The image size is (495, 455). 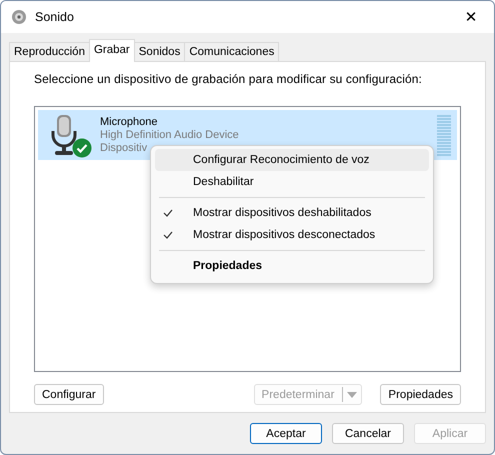 What do you see at coordinates (292, 182) in the screenshot?
I see `menu-item: Deshabilitar` at bounding box center [292, 182].